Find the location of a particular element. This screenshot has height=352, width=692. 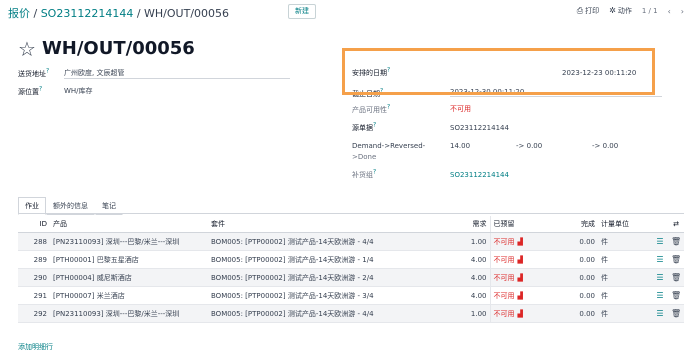

col-header-done: 完成 is located at coordinates (575, 224).